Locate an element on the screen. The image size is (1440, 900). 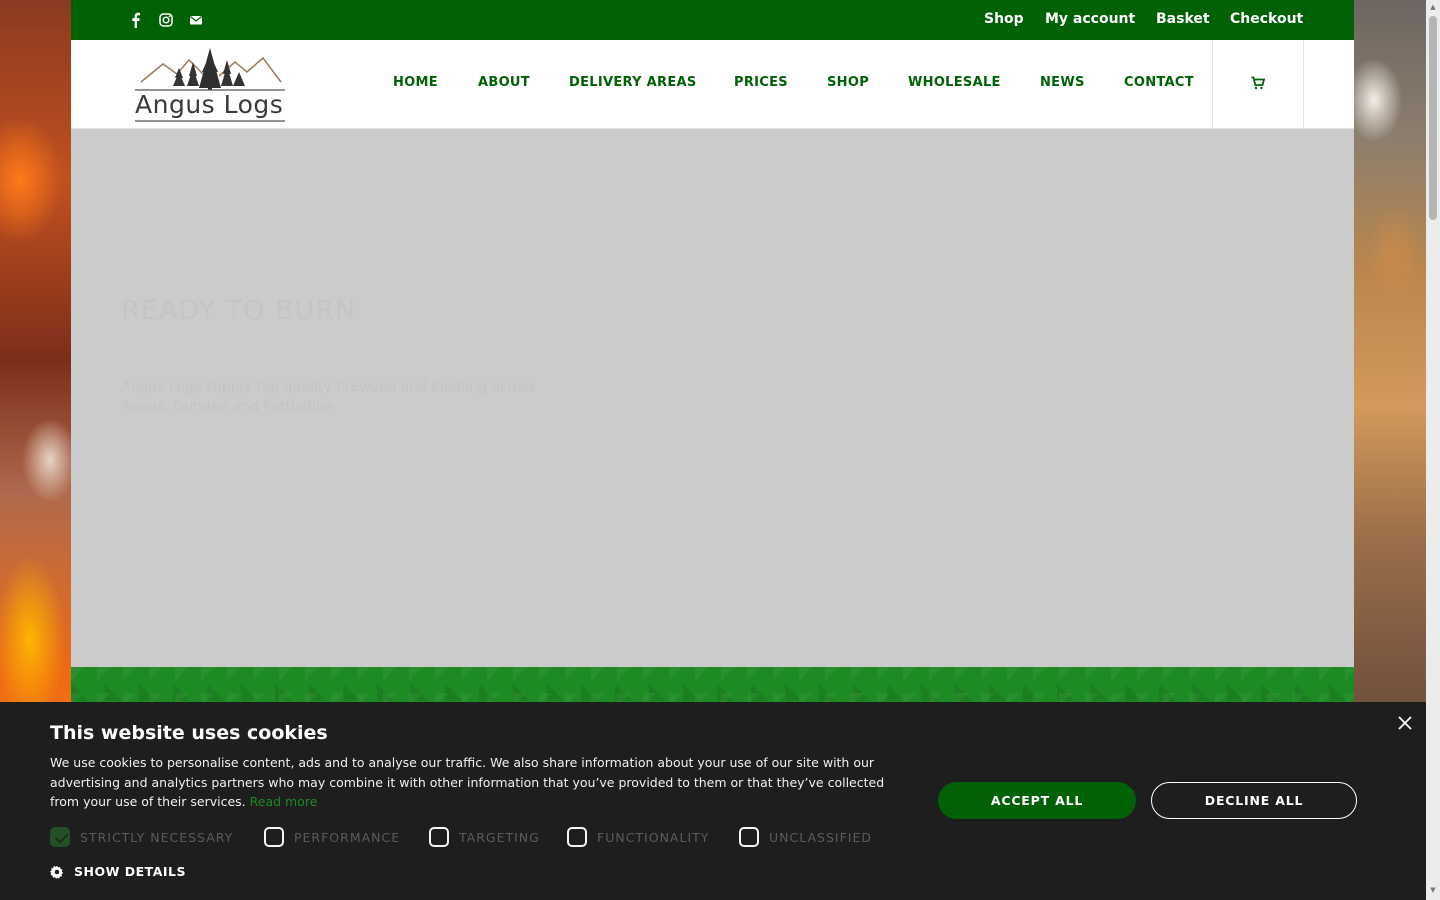
nav-wholesale: WHOLESALE is located at coordinates (954, 82).